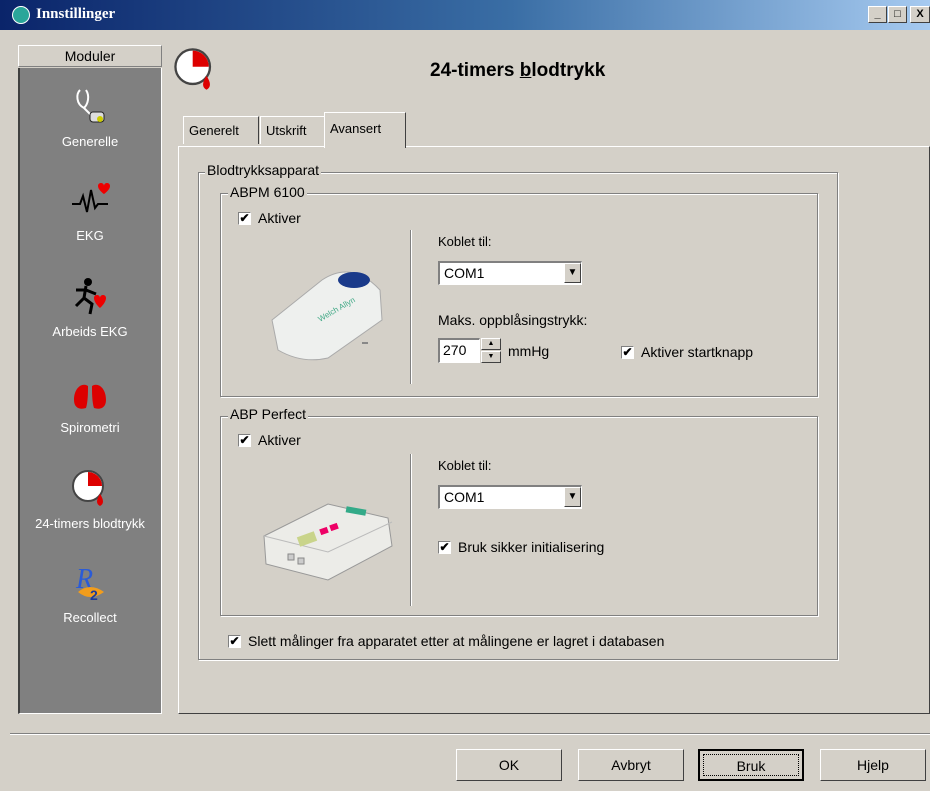 This screenshot has height=791, width=930. I want to click on abpm-max-pressure-value: 270, so click(455, 350).